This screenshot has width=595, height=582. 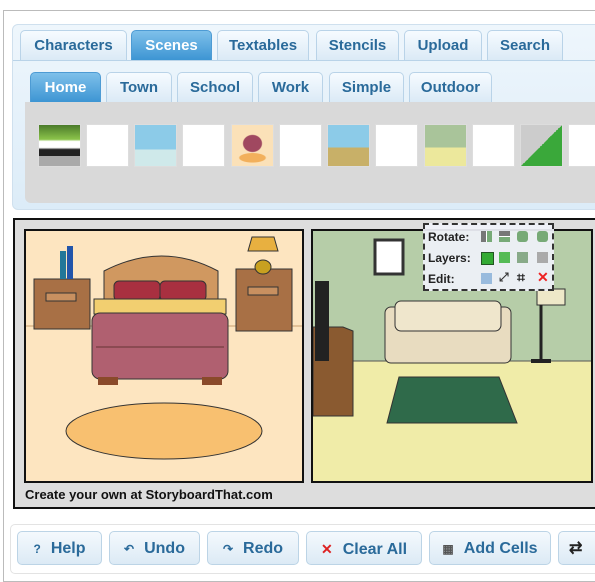 I want to click on edit-label: Edit:, so click(x=441, y=279).